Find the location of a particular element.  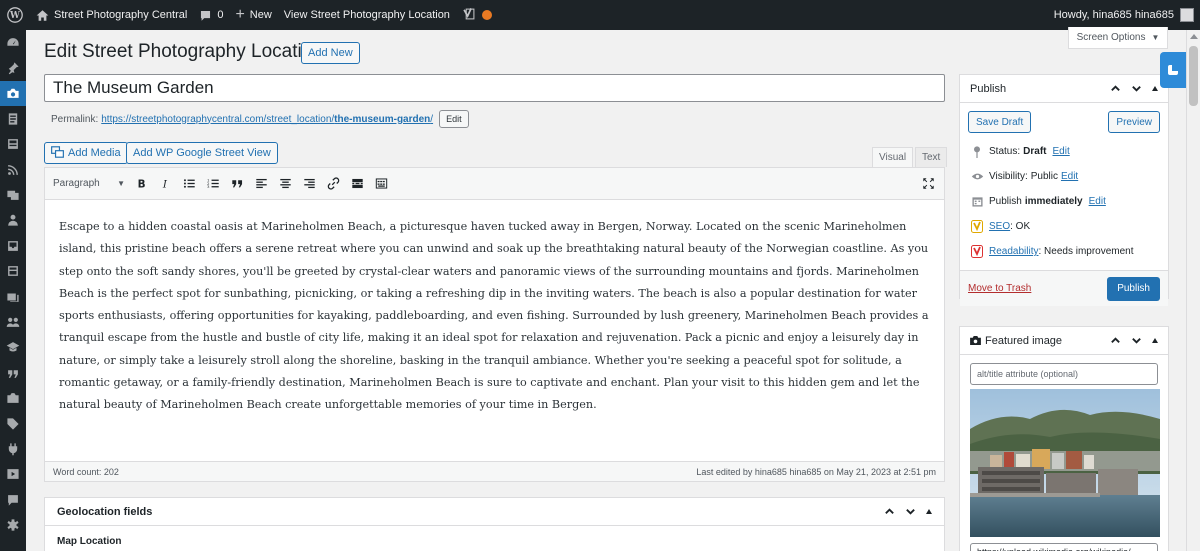

blockquote-button is located at coordinates (237, 184).